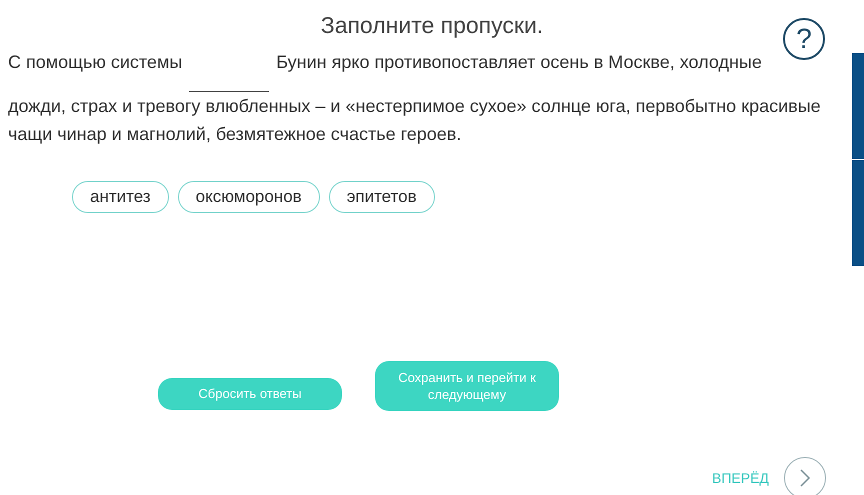  What do you see at coordinates (249, 197) in the screenshot?
I see `word-option: оксюморонов` at bounding box center [249, 197].